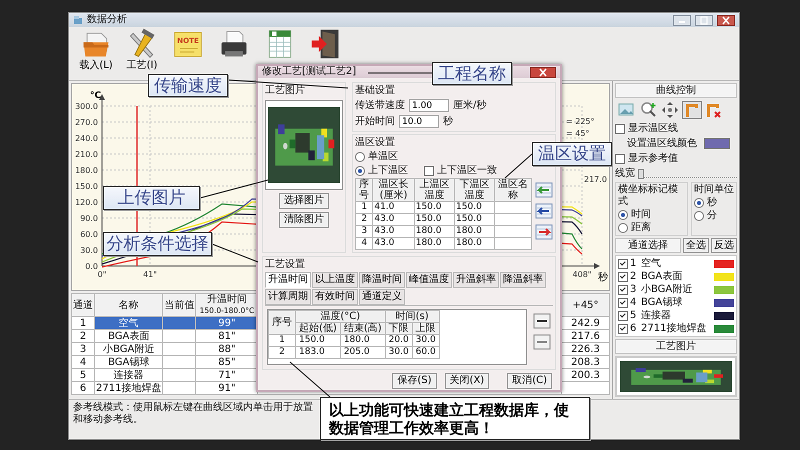  I want to click on group-title: 基础设置, so click(375, 91).